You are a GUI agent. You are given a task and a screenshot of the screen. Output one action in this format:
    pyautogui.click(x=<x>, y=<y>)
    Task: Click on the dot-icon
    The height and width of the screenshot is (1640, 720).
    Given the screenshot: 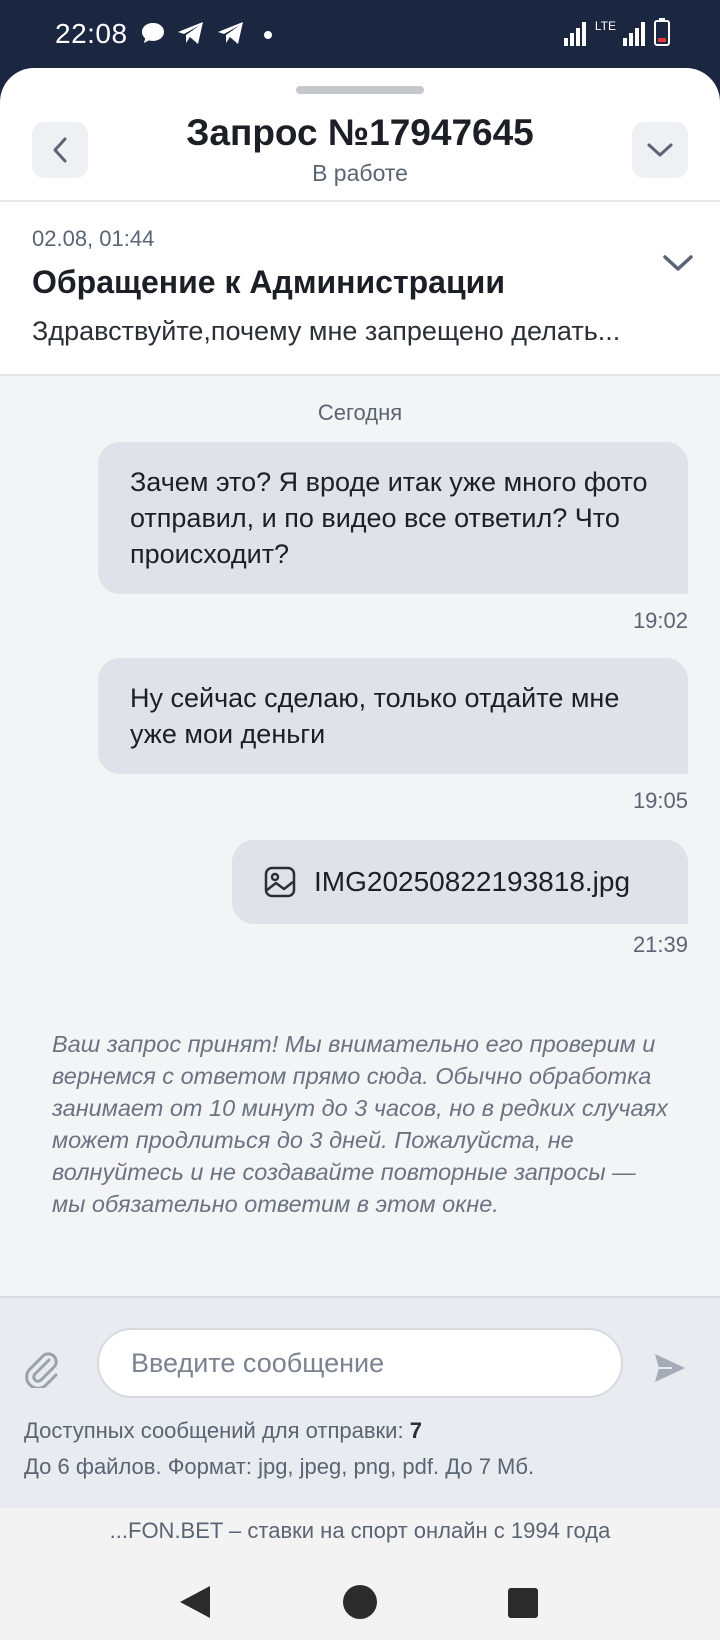 What is the action you would take?
    pyautogui.click(x=268, y=35)
    